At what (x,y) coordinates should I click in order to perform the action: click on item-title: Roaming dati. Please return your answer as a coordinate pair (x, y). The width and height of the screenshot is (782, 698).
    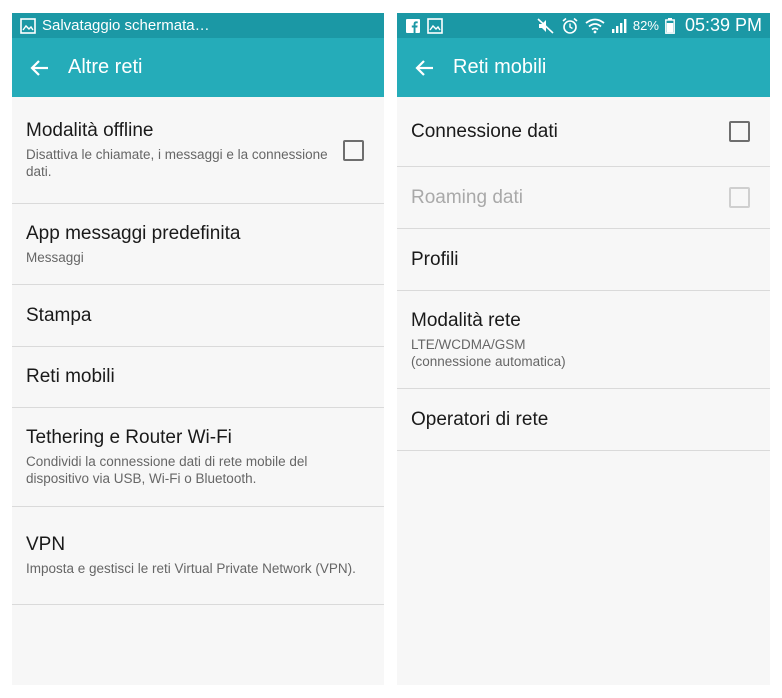
    Looking at the image, I should click on (467, 197).